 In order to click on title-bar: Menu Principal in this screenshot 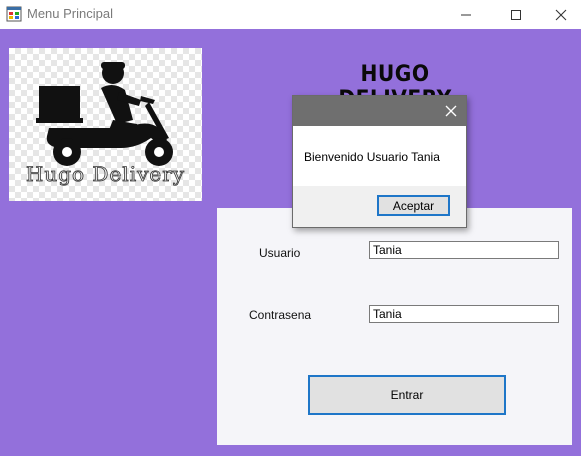, I will do `click(290, 14)`.